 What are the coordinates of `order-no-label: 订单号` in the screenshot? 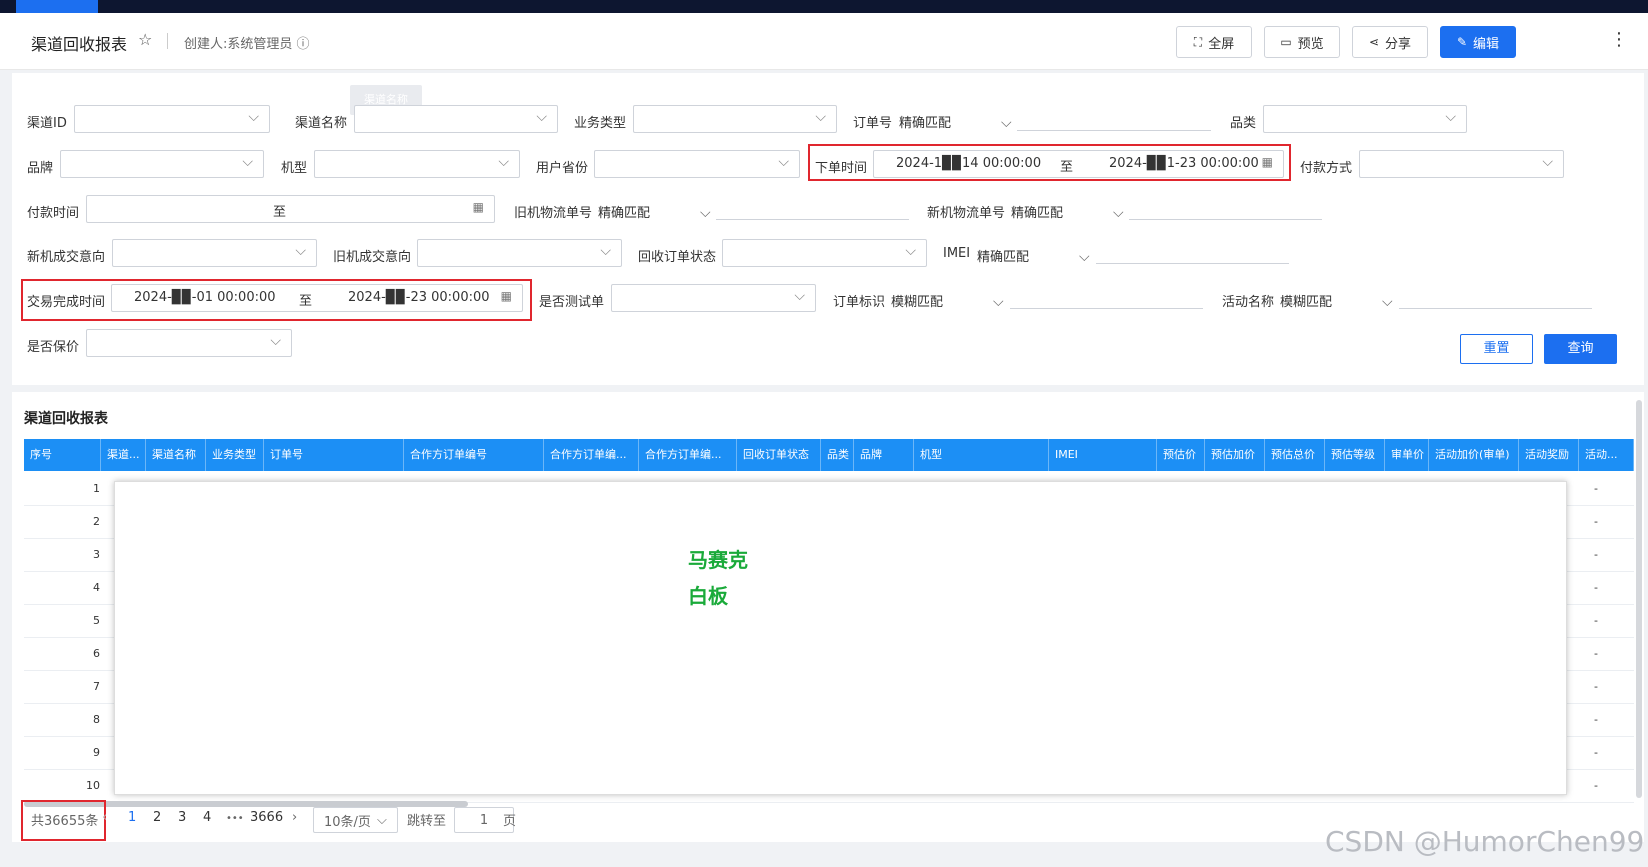 It's located at (873, 123).